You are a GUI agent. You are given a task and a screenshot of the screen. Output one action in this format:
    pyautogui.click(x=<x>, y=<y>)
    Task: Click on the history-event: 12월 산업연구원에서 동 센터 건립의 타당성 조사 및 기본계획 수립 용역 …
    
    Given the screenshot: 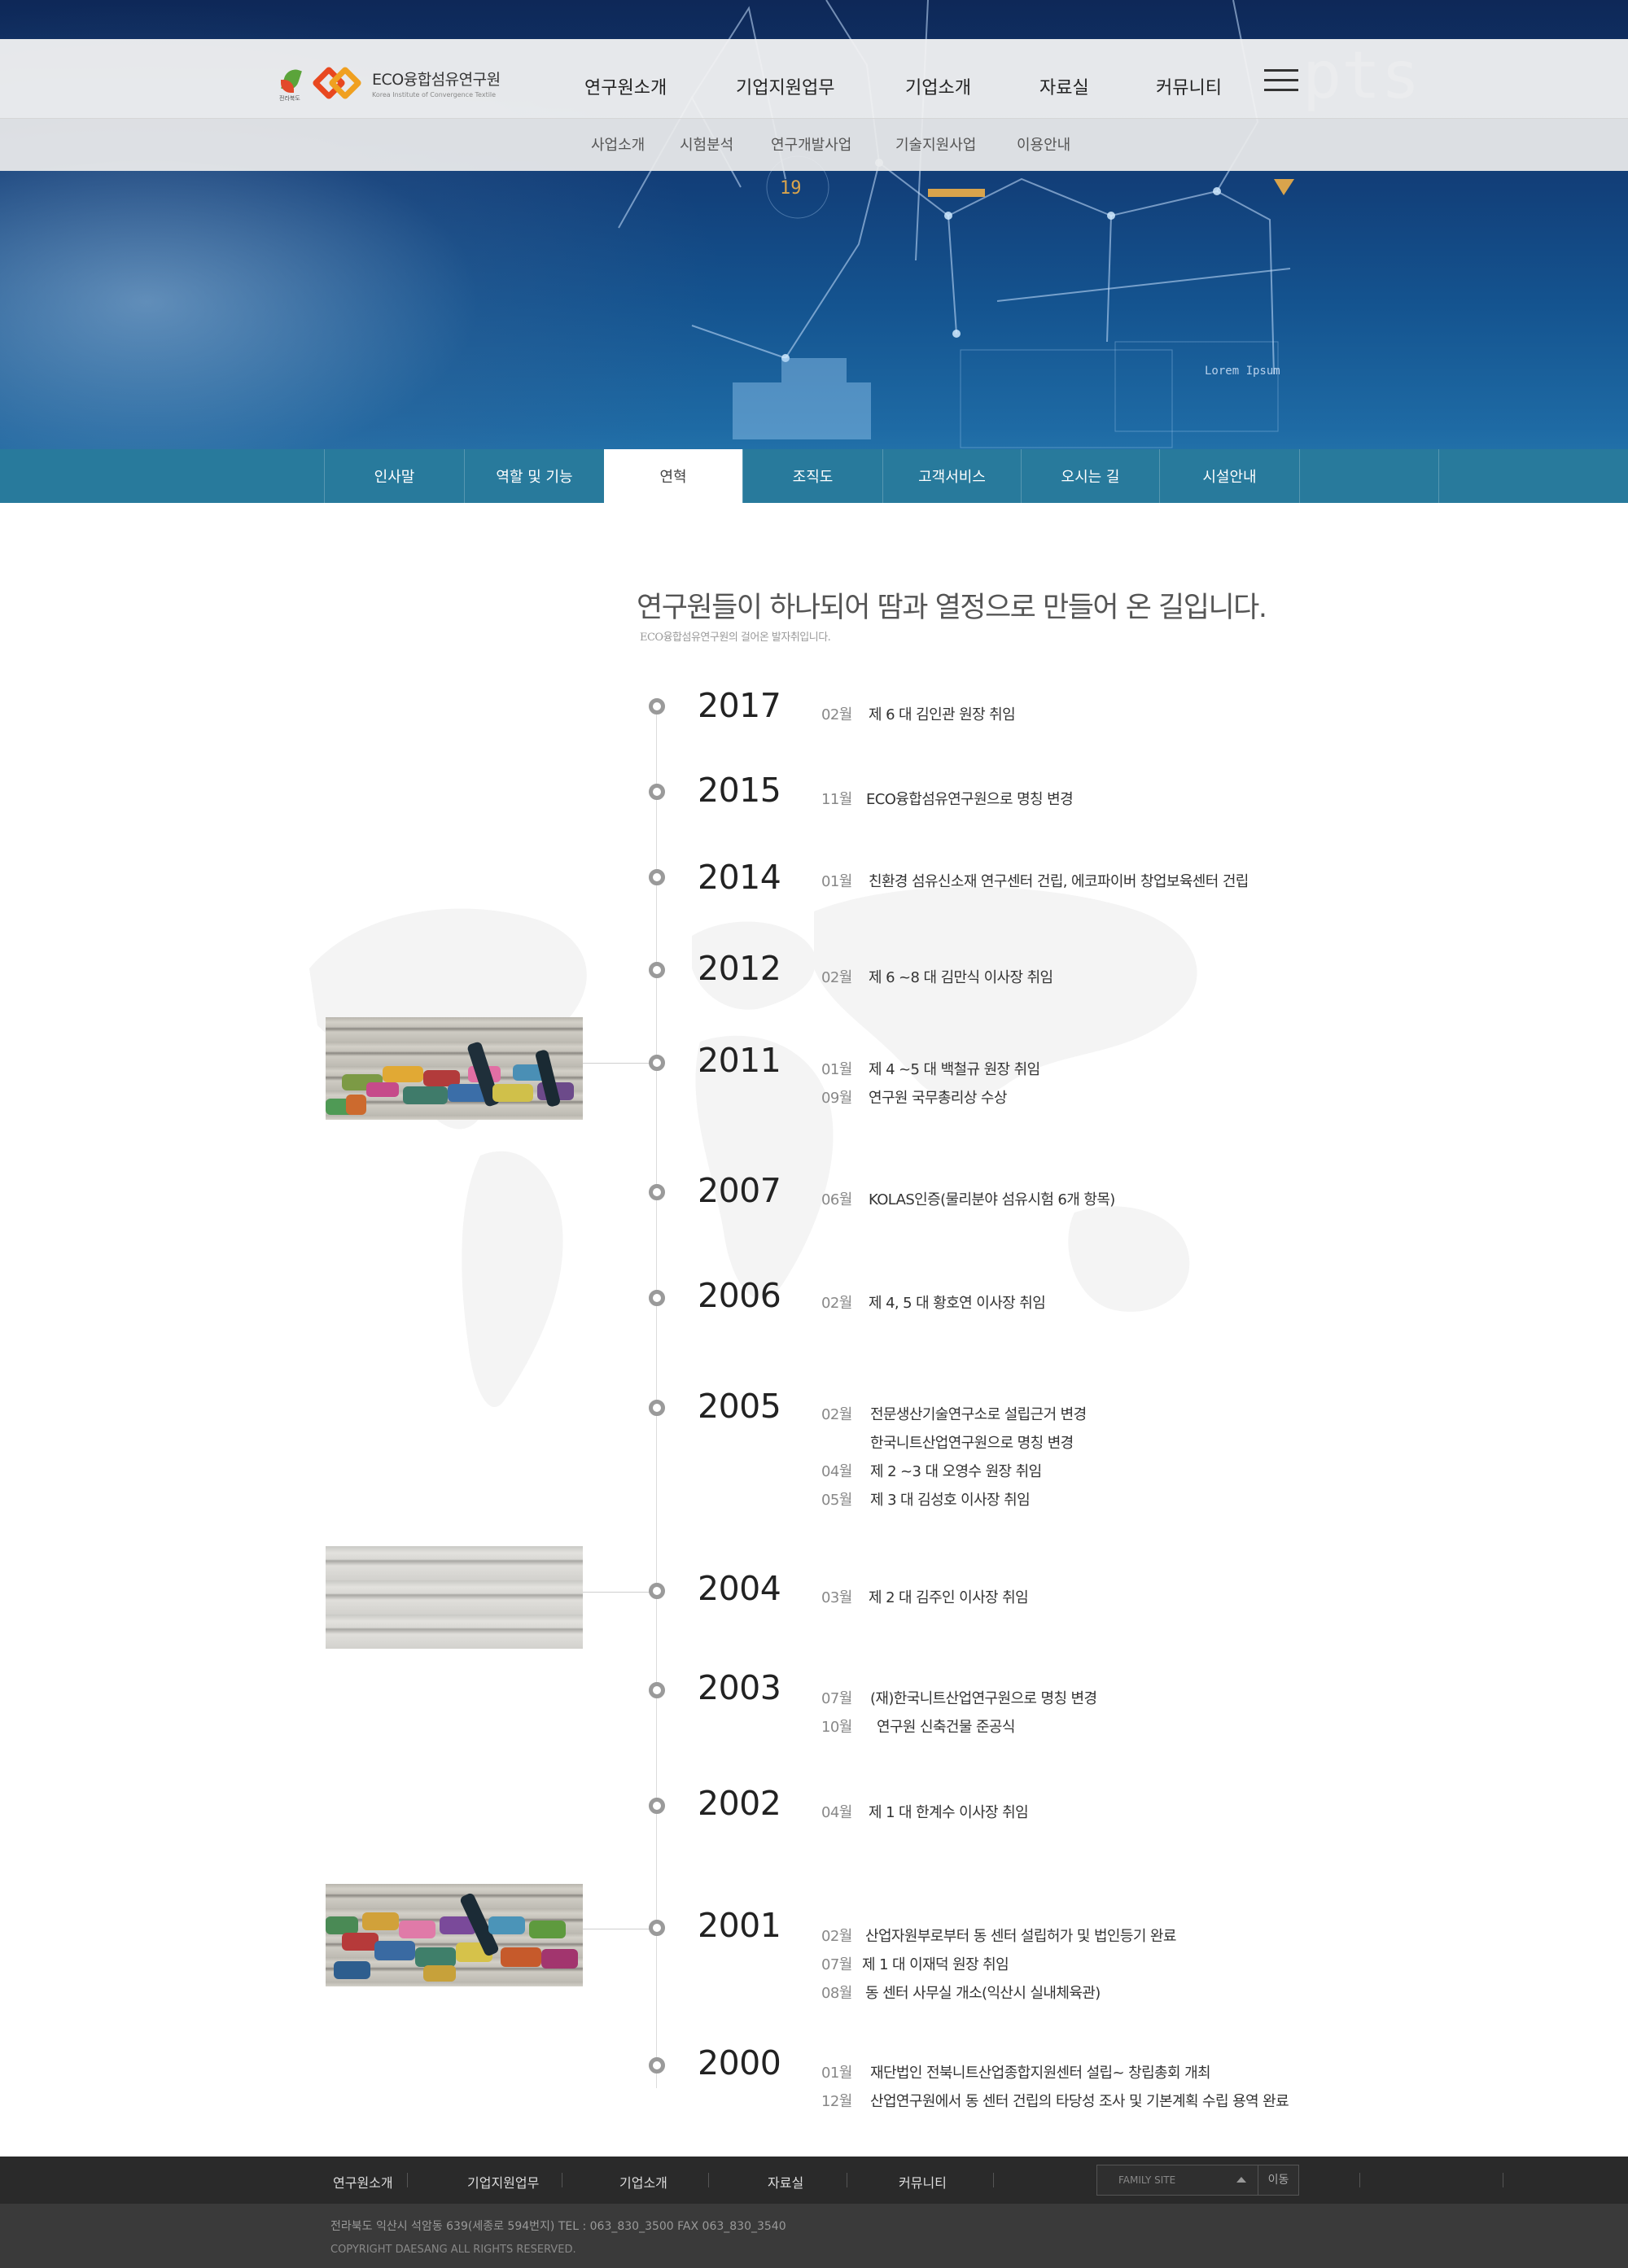 What is the action you would take?
    pyautogui.click(x=1055, y=2101)
    